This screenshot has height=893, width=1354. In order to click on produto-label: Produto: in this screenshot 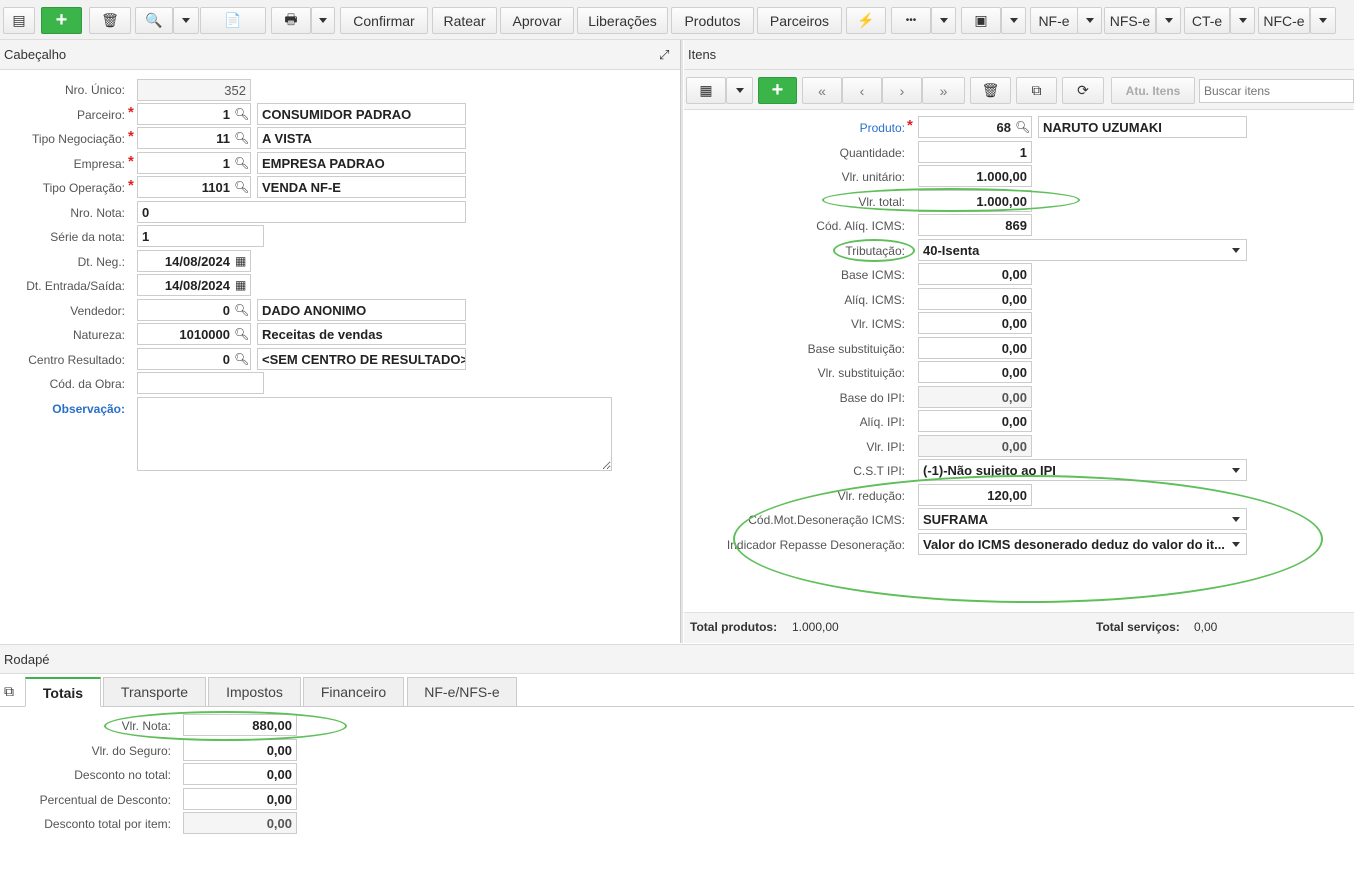, I will do `click(794, 128)`.